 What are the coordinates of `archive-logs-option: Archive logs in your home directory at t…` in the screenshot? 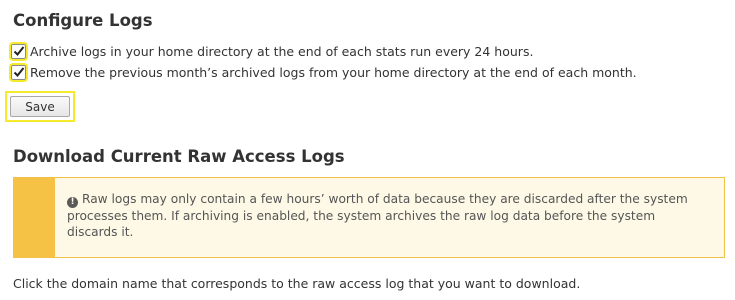 It's located at (271, 51).